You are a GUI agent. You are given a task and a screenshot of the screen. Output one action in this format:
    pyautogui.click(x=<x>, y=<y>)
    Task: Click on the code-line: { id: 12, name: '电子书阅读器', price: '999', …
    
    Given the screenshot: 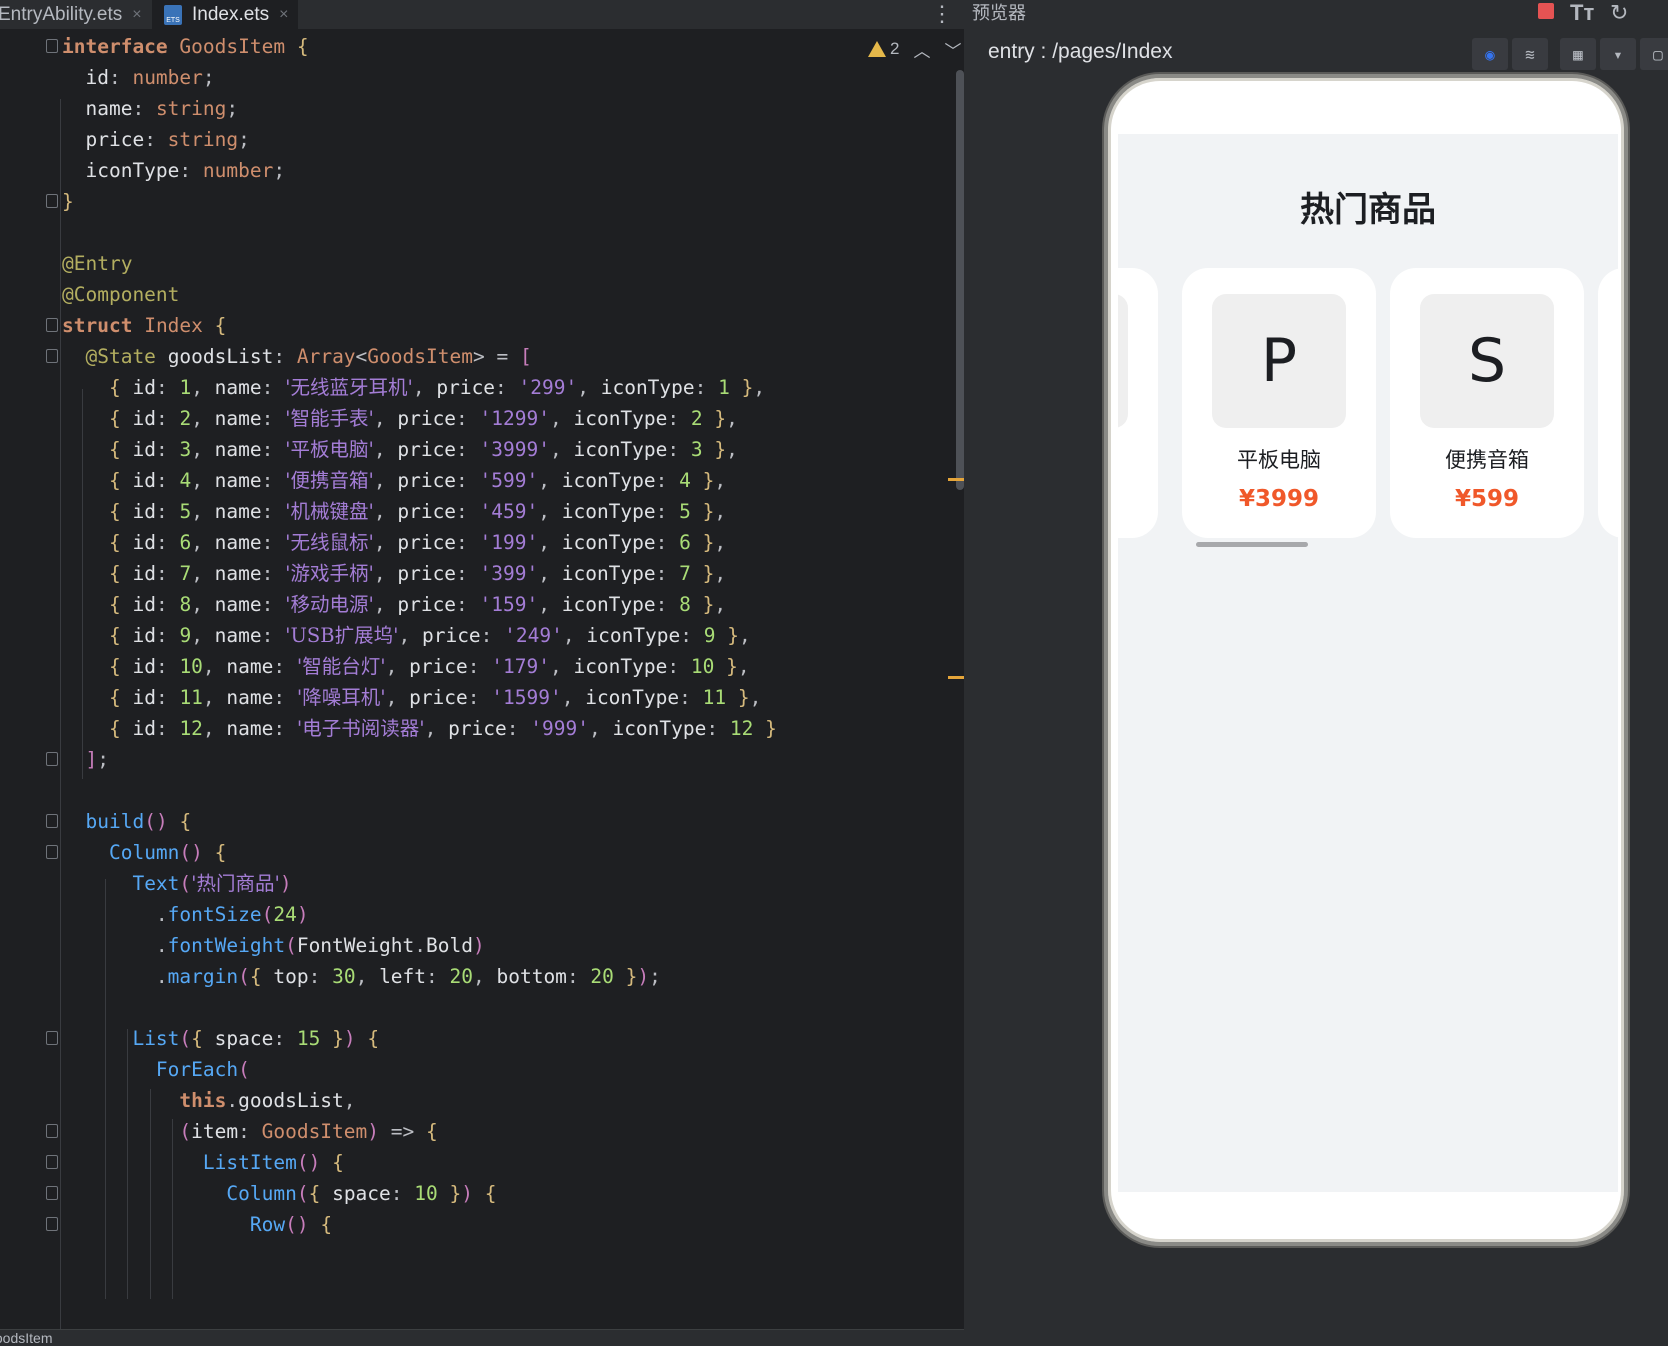 What is the action you would take?
    pyautogui.click(x=470, y=728)
    